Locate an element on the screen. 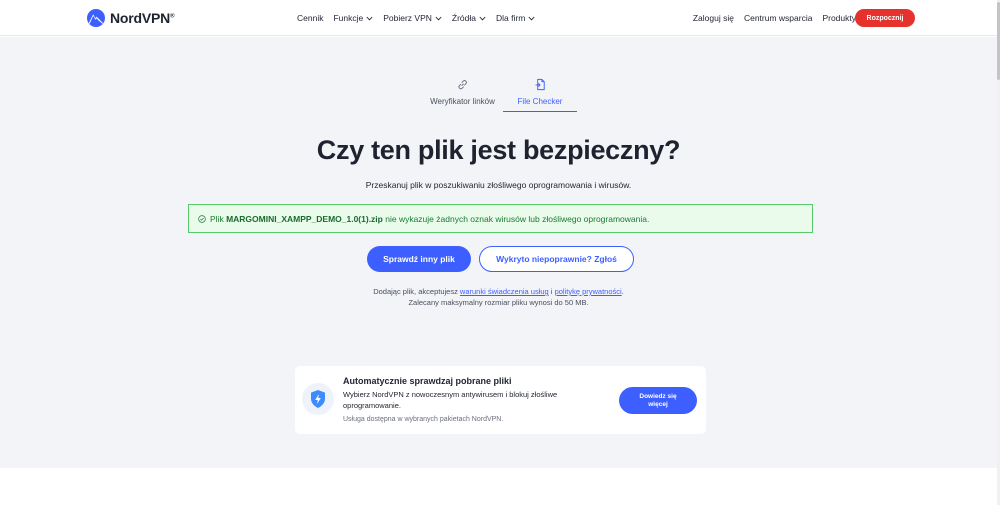 This screenshot has height=505, width=1000. nav-label: Źródła is located at coordinates (463, 18).